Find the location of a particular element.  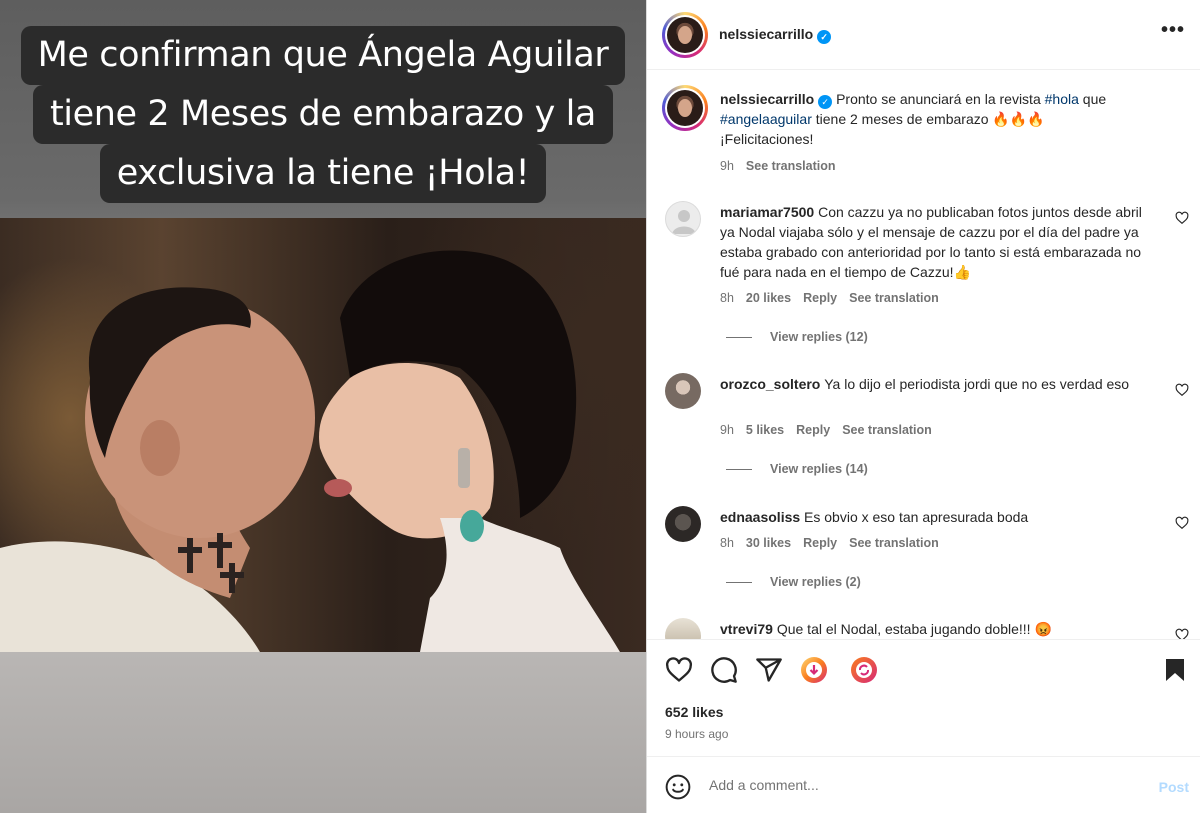

comment-likes: 20 likes is located at coordinates (768, 298).